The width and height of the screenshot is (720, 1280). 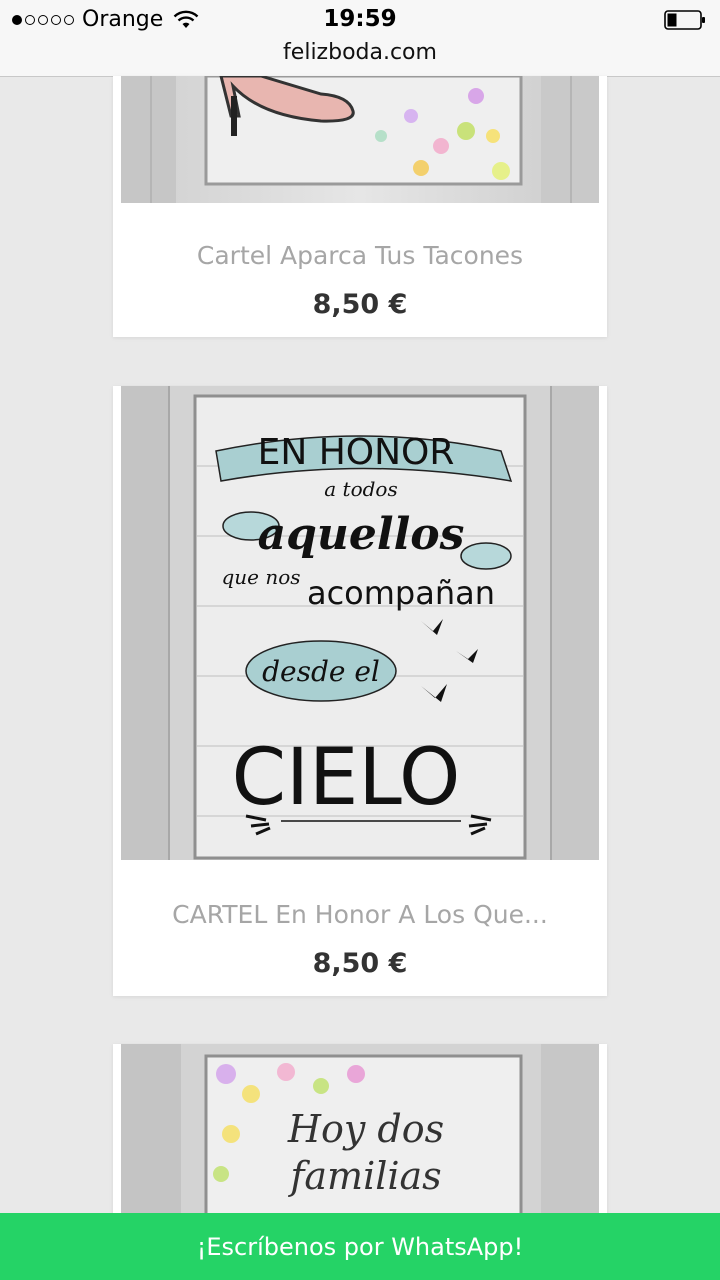 What do you see at coordinates (360, 255) in the screenshot?
I see `product-title: Cartel Aparca Tus Tacones` at bounding box center [360, 255].